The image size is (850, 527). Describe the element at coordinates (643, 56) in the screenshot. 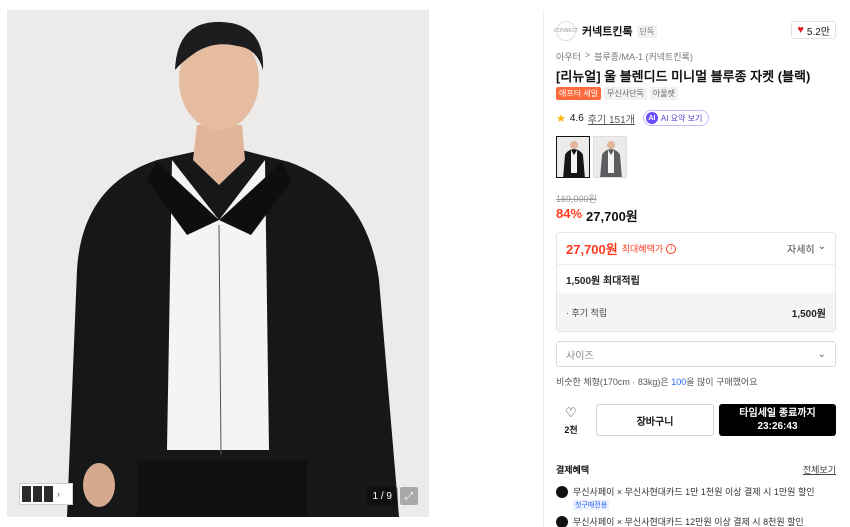

I see `breadcrumb-item-category: 블루종/MA-1 (커넥트킨록)` at that location.